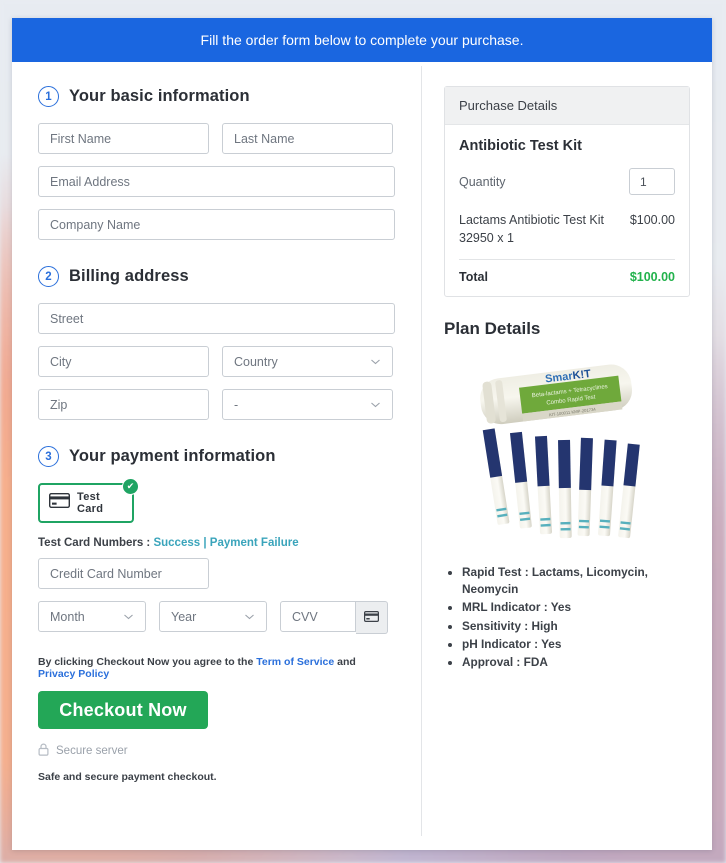  I want to click on success-card-link: Success, so click(176, 543).